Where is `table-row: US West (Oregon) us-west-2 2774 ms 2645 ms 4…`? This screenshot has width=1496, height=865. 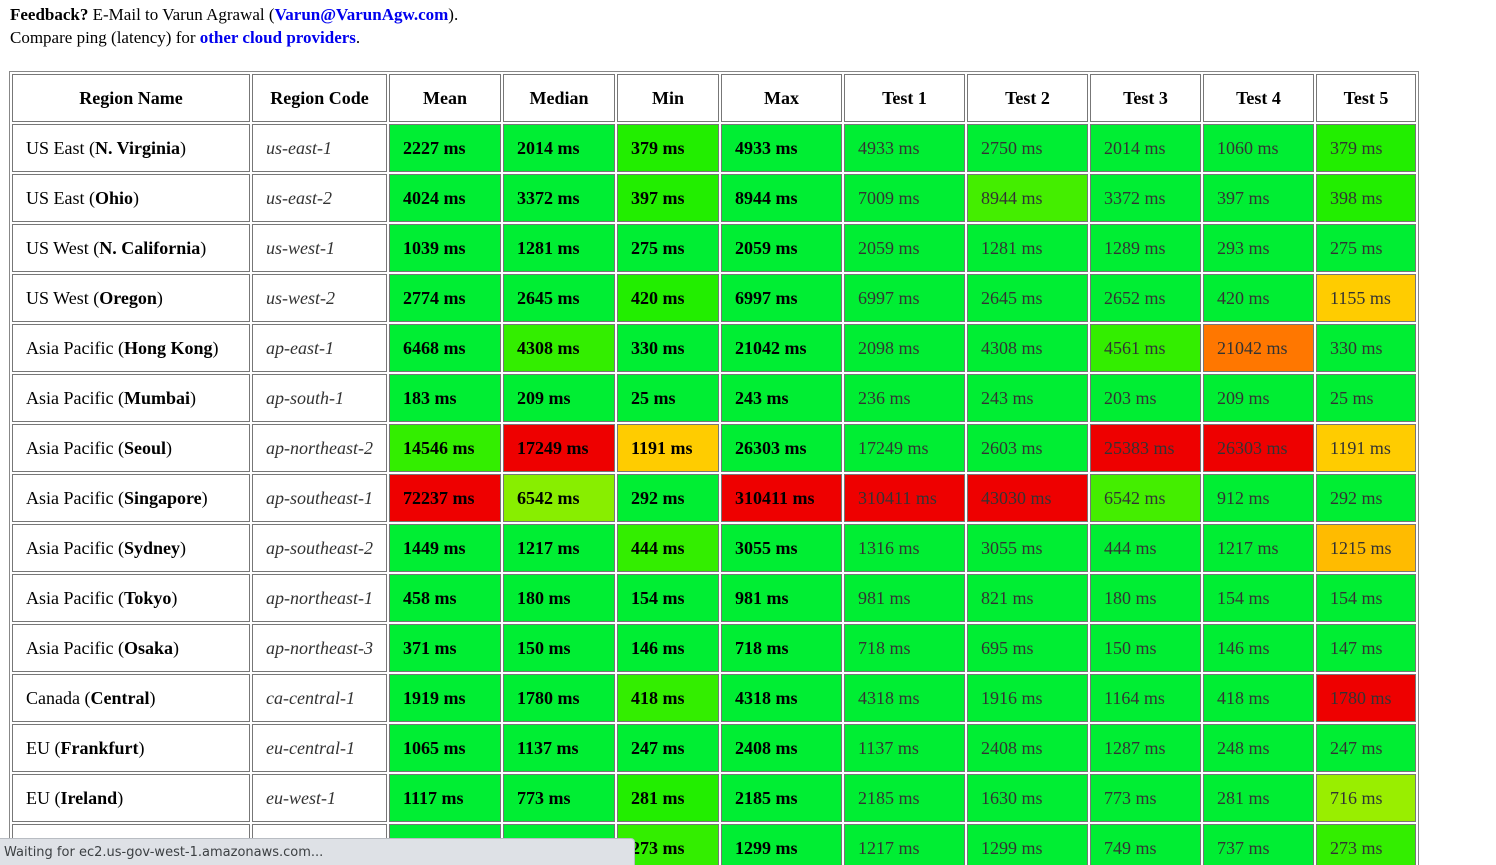 table-row: US West (Oregon) us-west-2 2774 ms 2645 ms 4… is located at coordinates (714, 298).